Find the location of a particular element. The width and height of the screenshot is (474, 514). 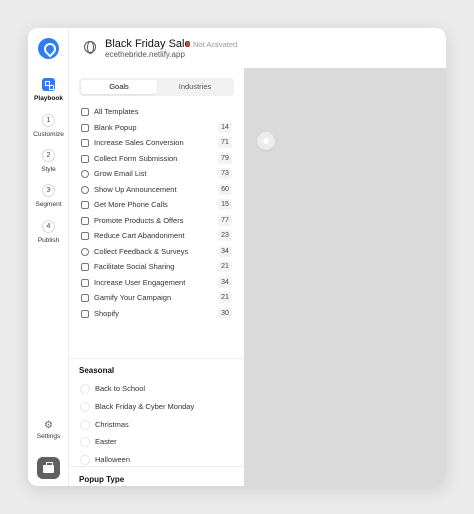

goal-item: Reduce Cart Abandonment 23 is located at coordinates (156, 236).